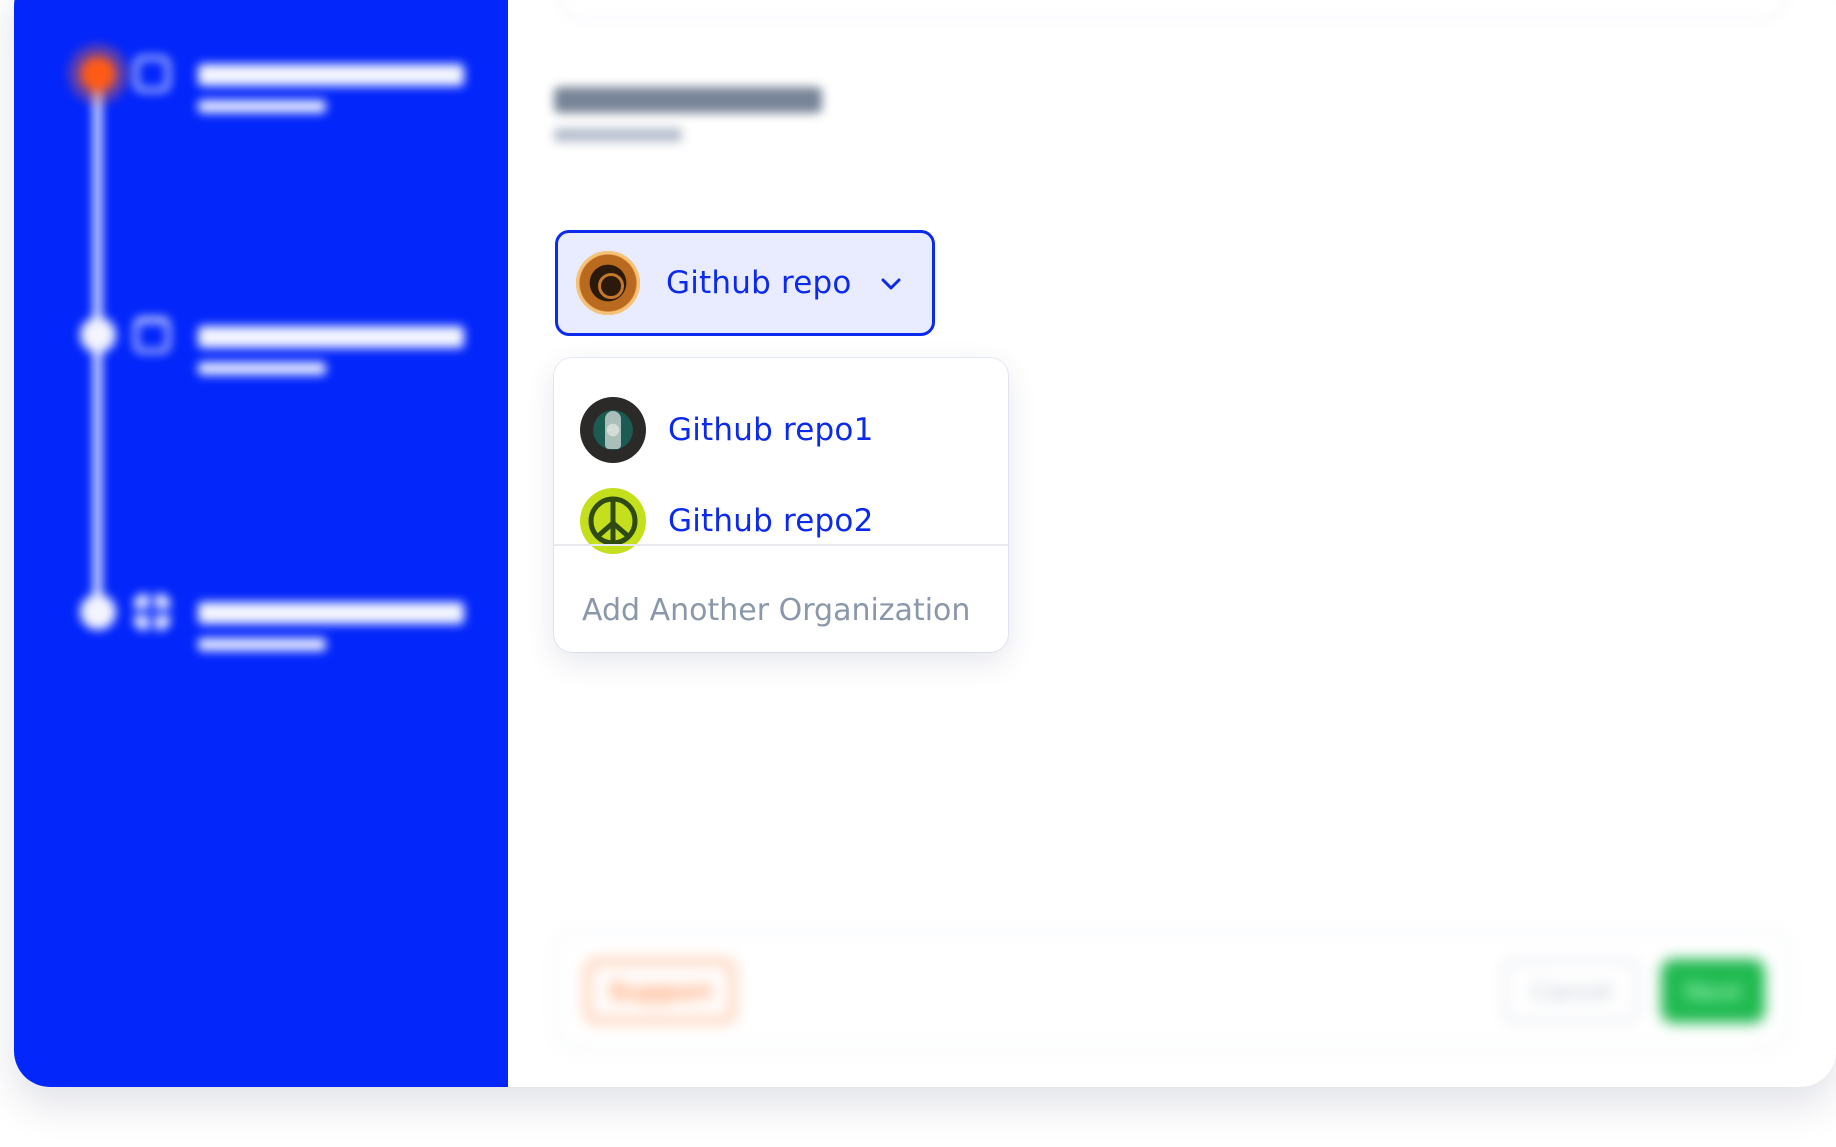  I want to click on step-2-indicator, so click(98, 335).